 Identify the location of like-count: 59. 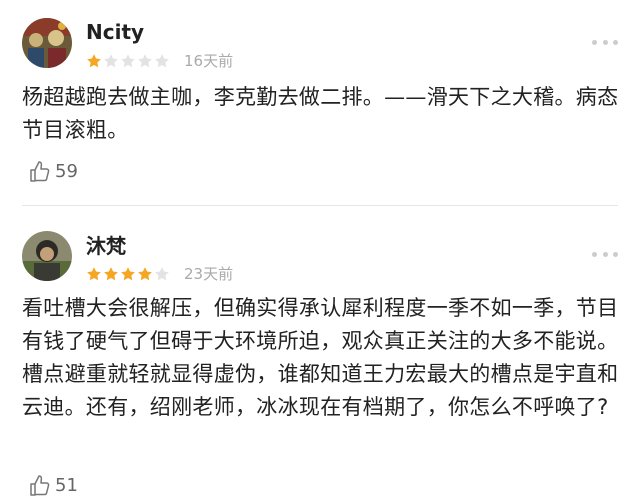
(66, 171).